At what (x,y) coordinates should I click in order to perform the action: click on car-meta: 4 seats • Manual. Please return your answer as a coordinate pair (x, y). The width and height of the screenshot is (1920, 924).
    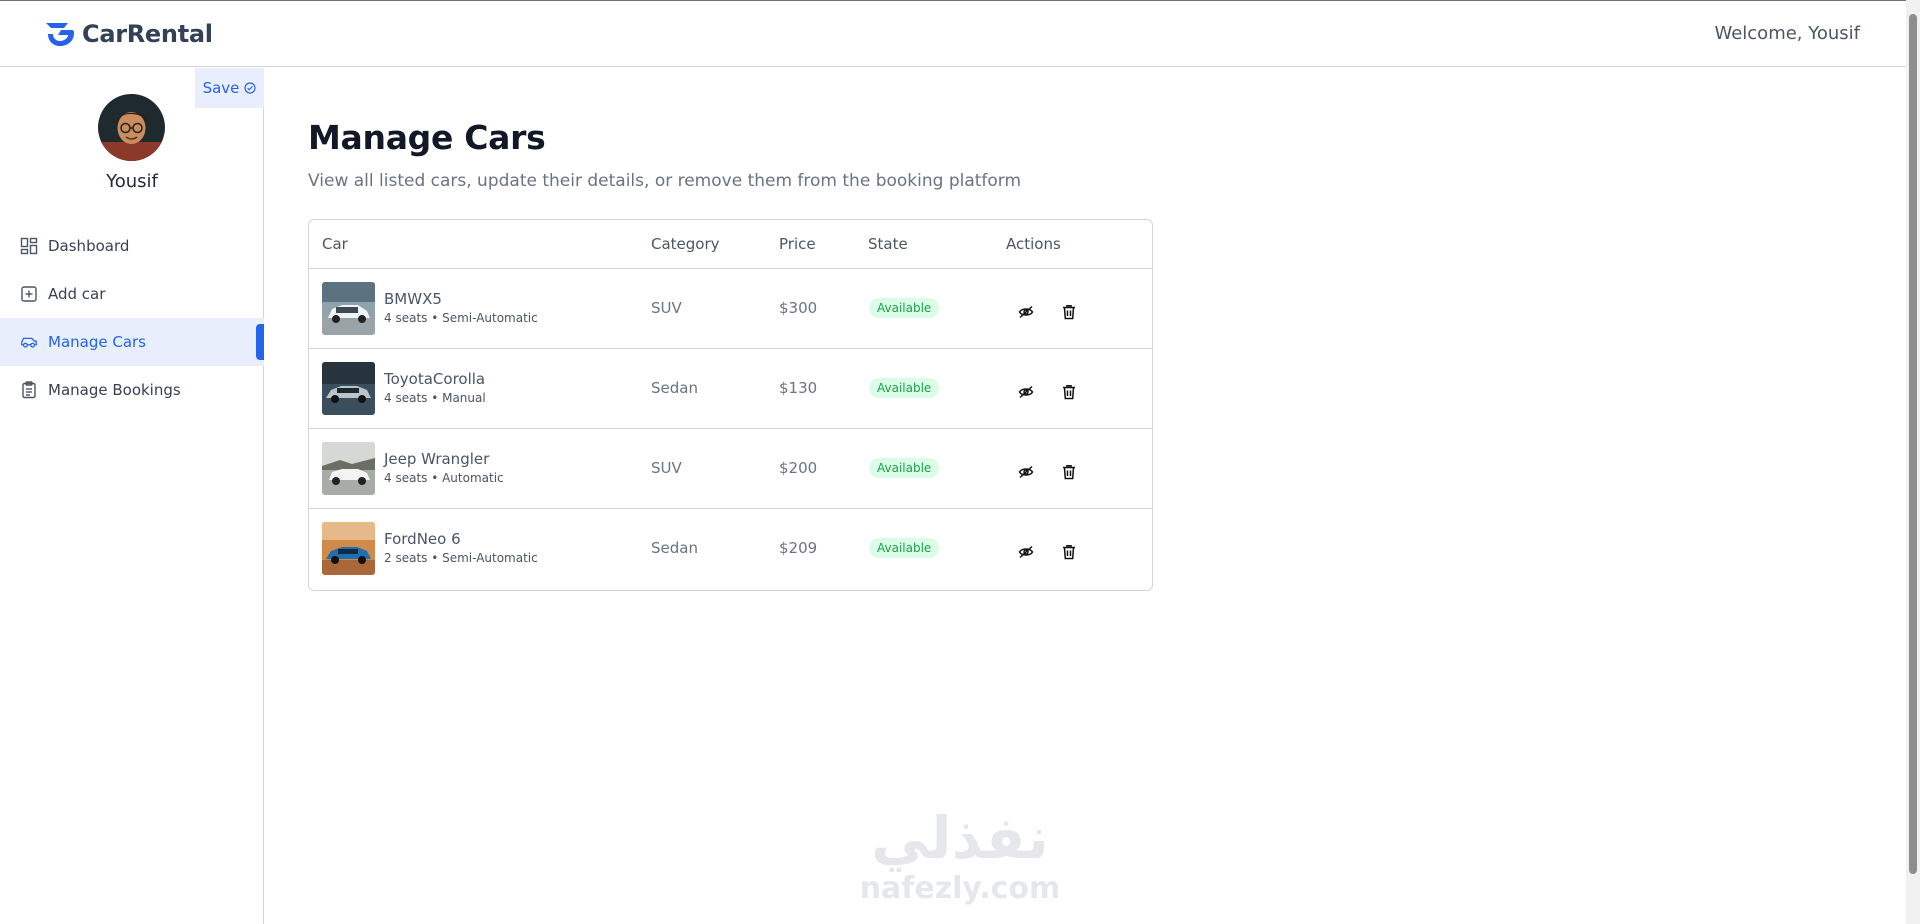
    Looking at the image, I should click on (435, 398).